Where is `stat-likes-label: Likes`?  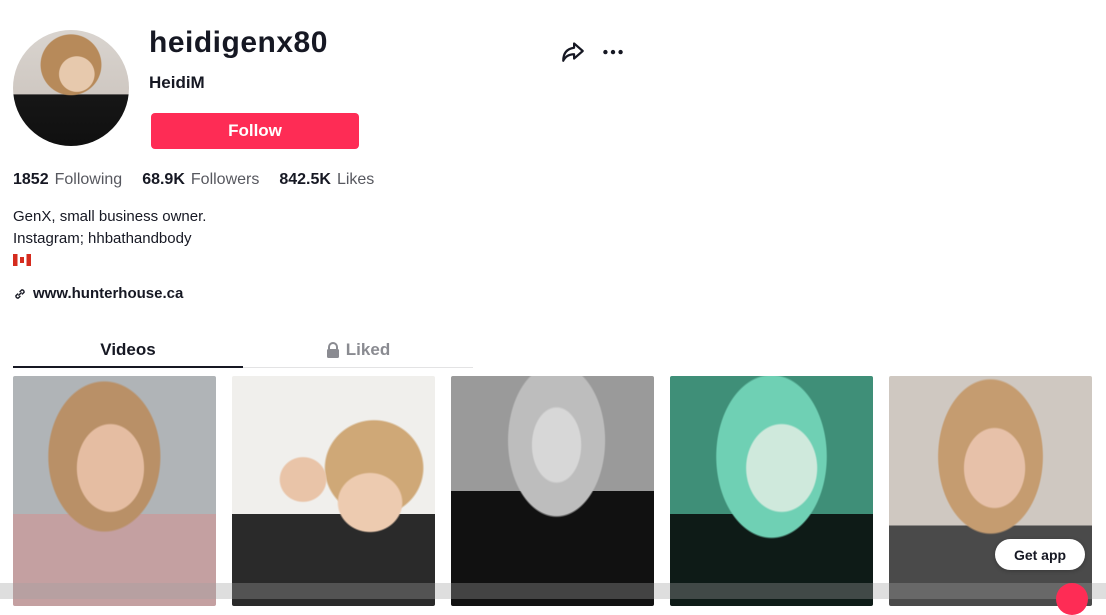 stat-likes-label: Likes is located at coordinates (355, 179).